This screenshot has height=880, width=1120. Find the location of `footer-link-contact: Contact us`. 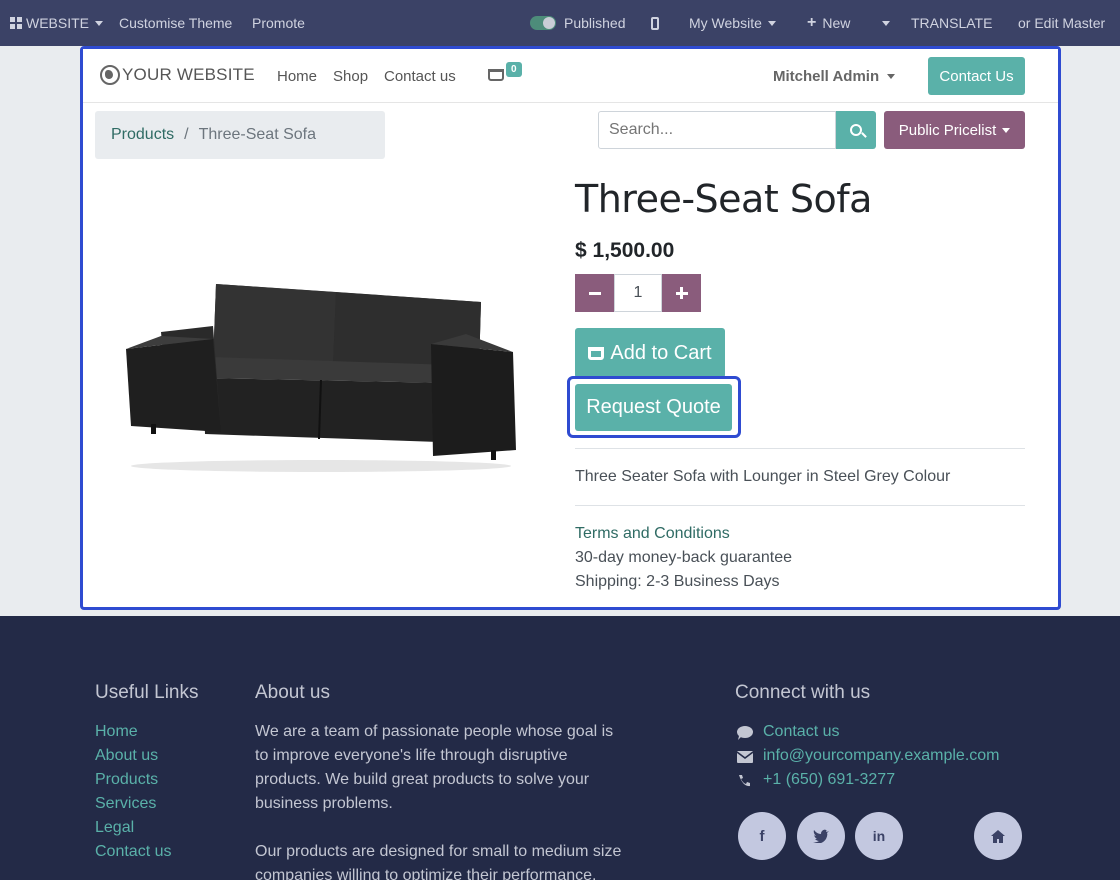

footer-link-contact: Contact us is located at coordinates (133, 852).